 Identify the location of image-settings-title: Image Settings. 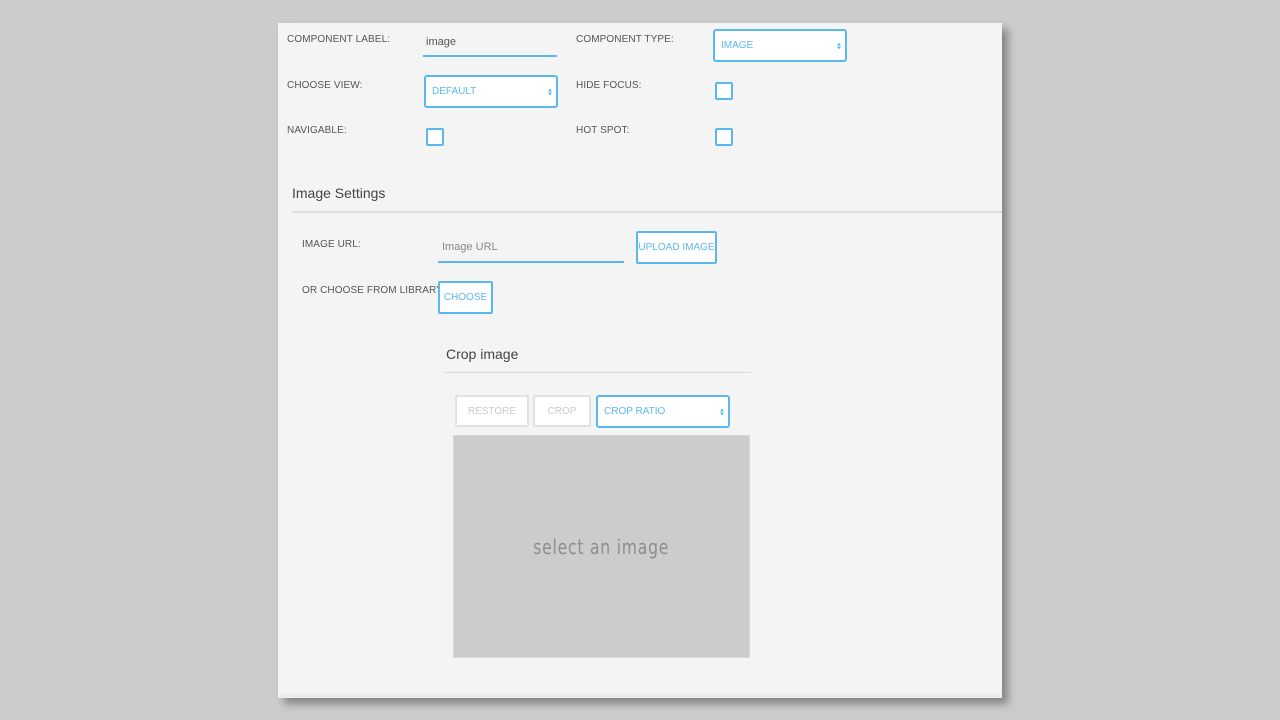
(339, 193).